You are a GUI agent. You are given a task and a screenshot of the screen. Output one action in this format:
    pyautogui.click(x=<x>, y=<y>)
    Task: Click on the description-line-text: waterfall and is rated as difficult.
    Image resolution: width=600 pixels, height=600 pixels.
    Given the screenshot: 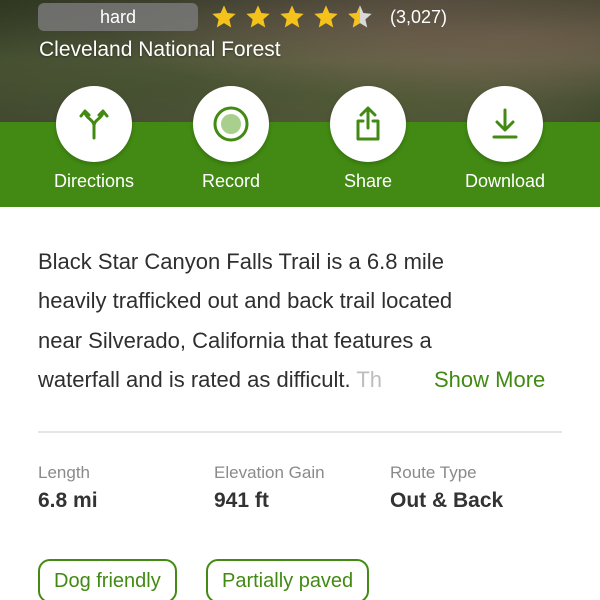 What is the action you would take?
    pyautogui.click(x=197, y=379)
    